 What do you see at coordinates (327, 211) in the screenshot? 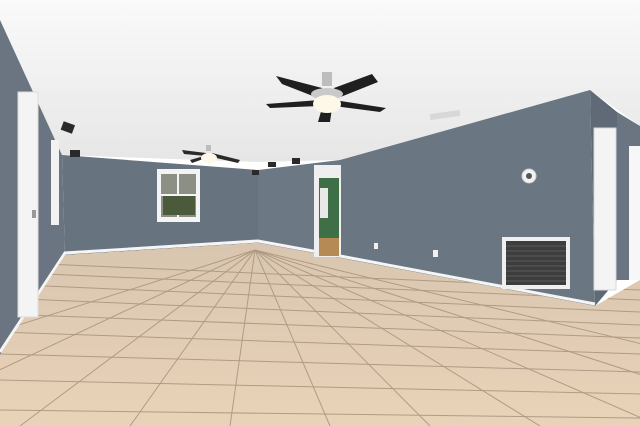
I see `hallway-doorway` at bounding box center [327, 211].